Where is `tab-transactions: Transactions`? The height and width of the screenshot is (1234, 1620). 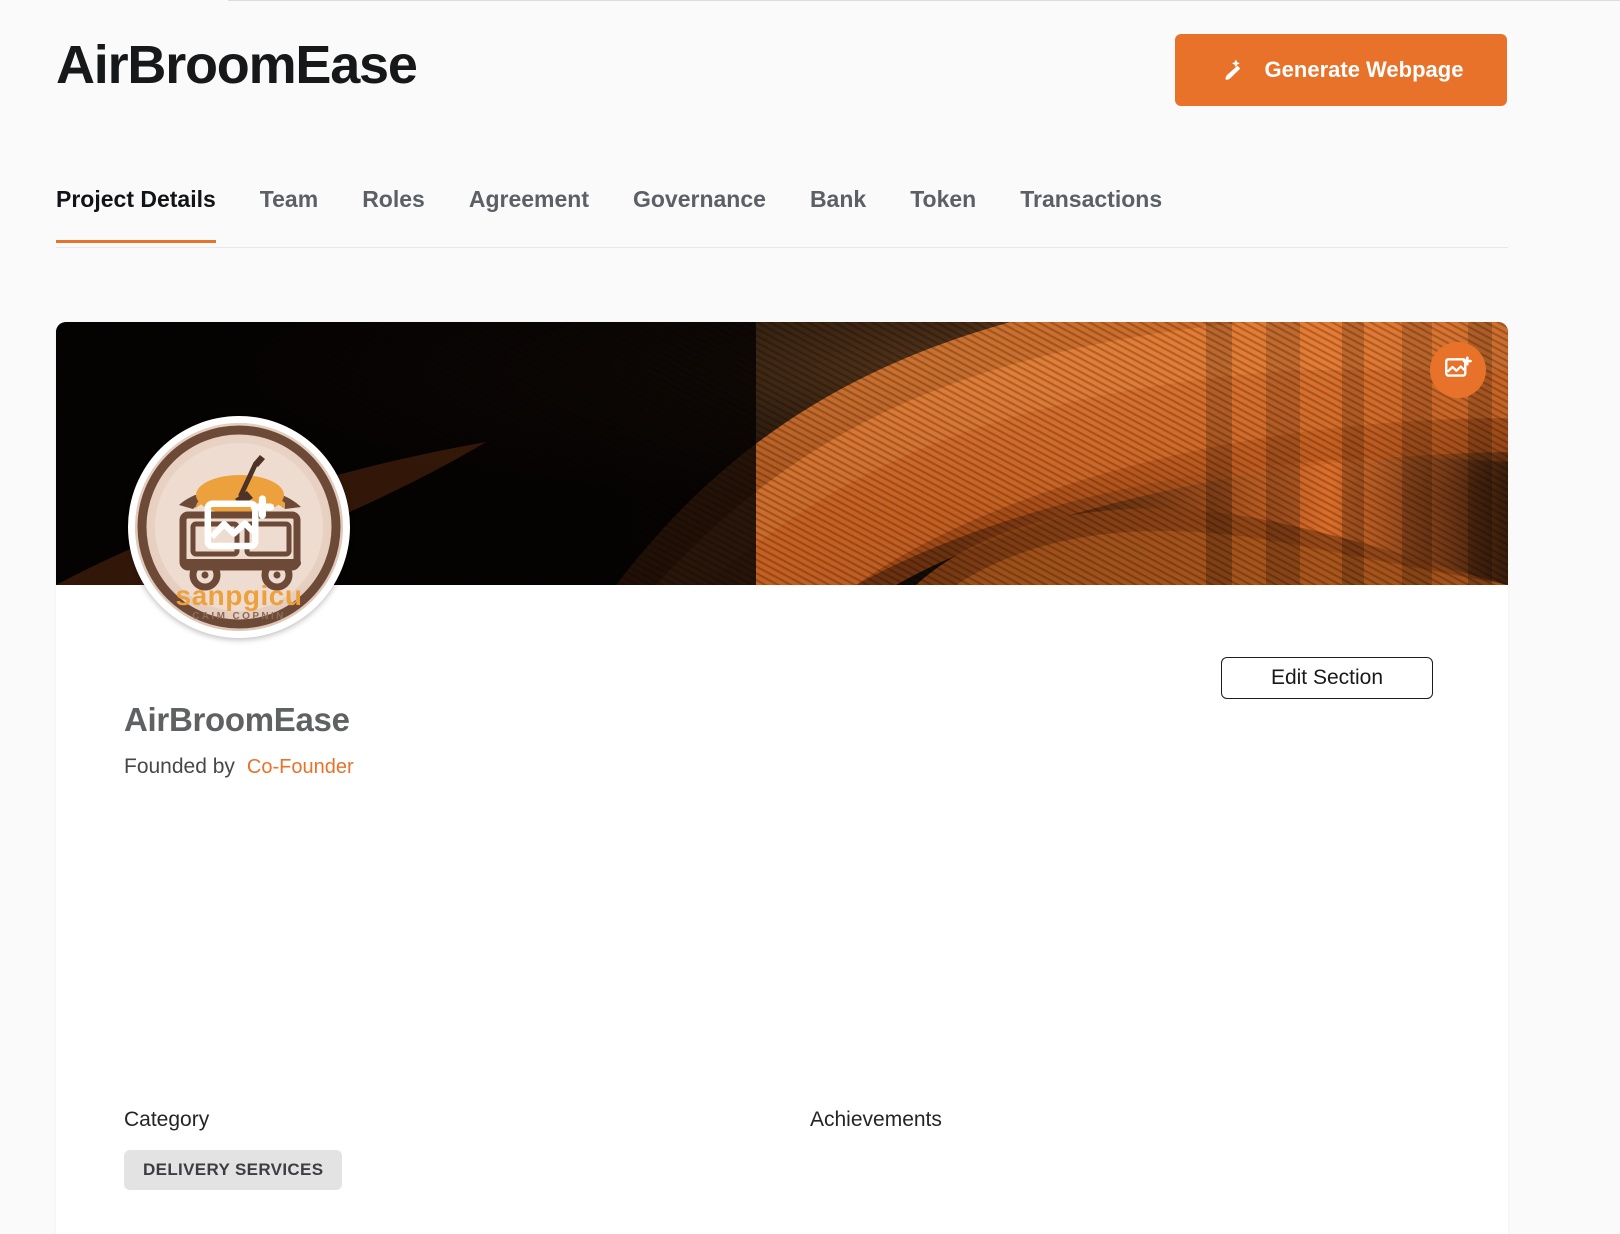 tab-transactions: Transactions is located at coordinates (1091, 212).